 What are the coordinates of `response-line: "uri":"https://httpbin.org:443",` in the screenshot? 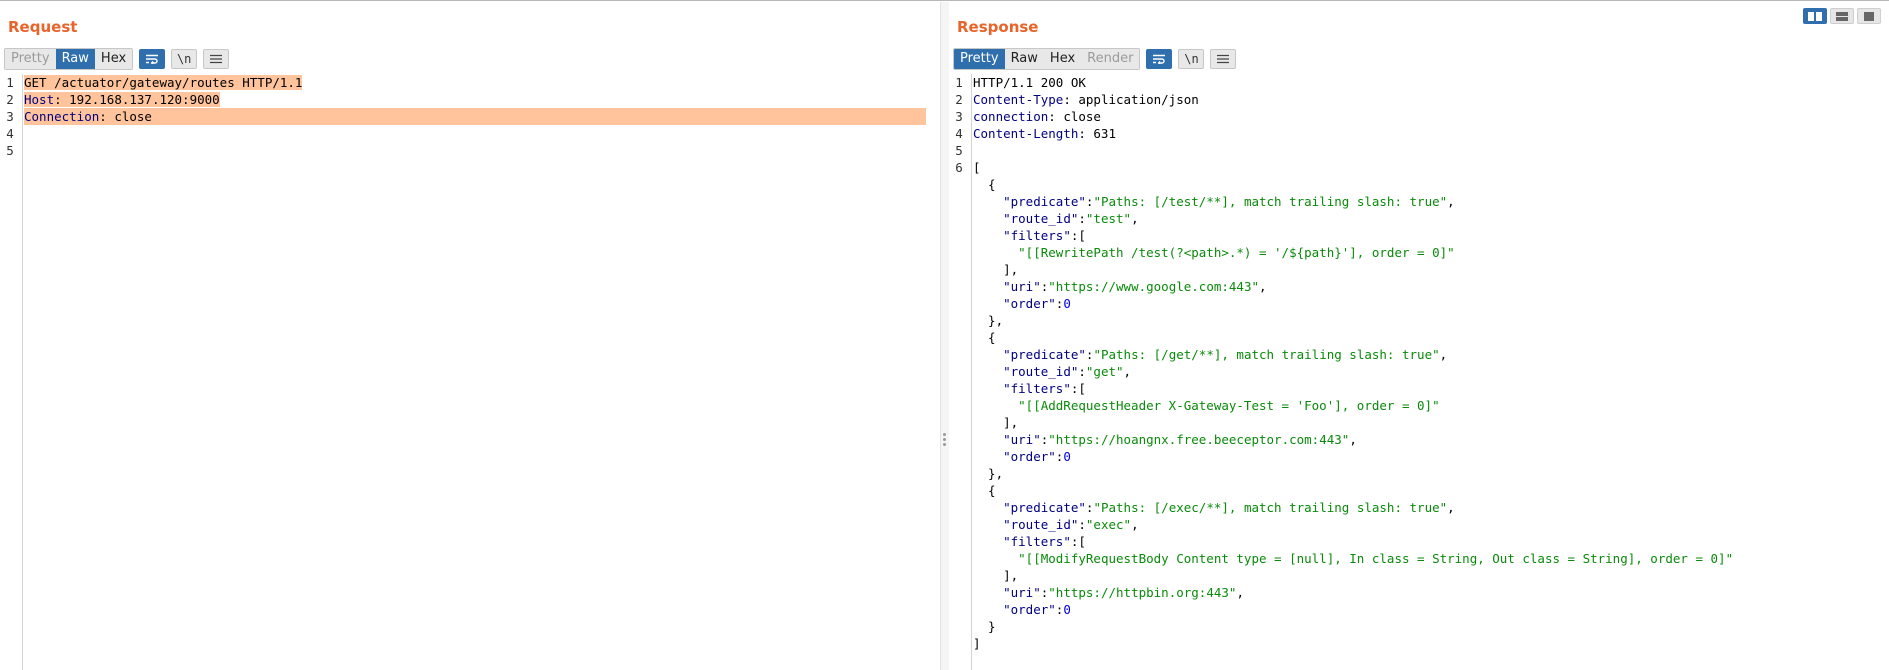 It's located at (1419, 592).